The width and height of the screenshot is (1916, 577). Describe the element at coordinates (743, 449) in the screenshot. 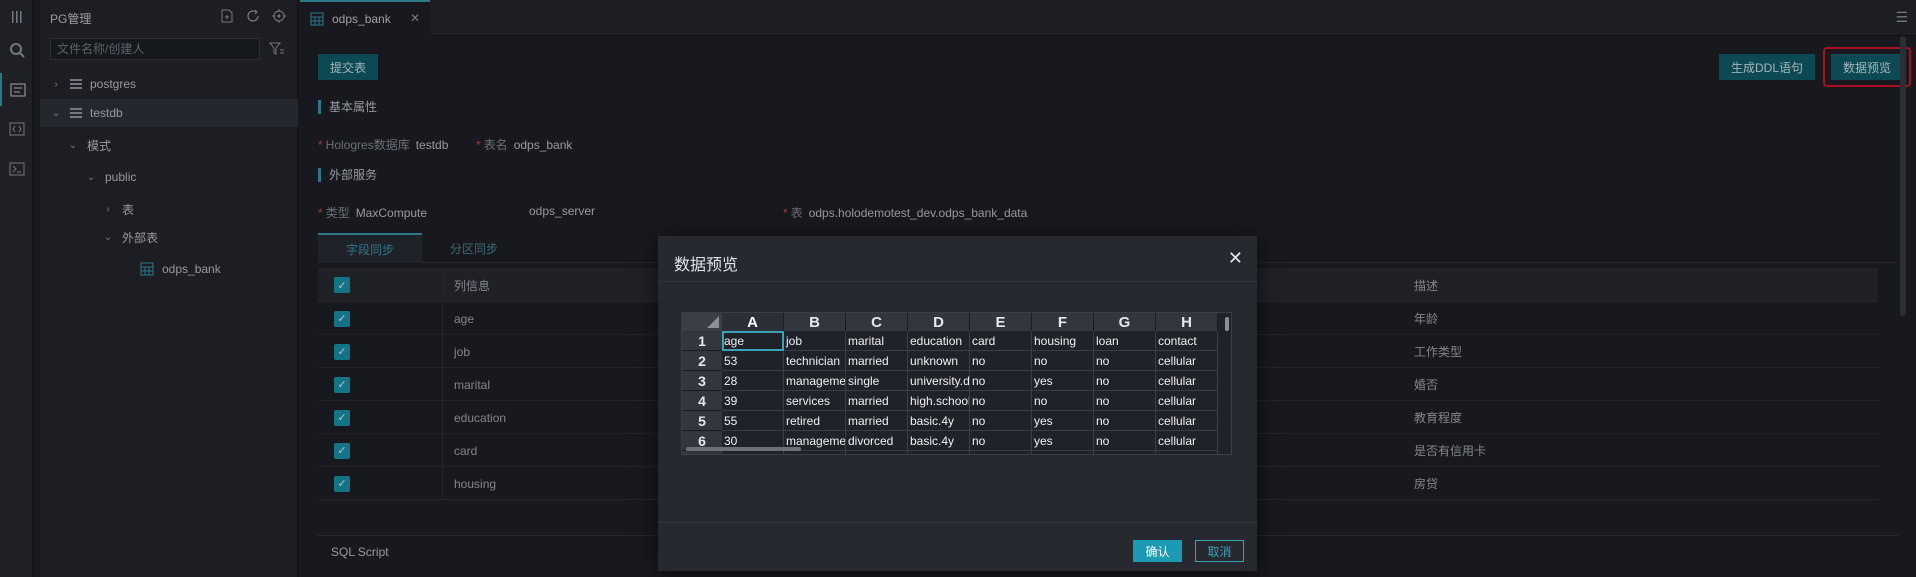

I see `sheet-horizontal-scrollbar` at that location.